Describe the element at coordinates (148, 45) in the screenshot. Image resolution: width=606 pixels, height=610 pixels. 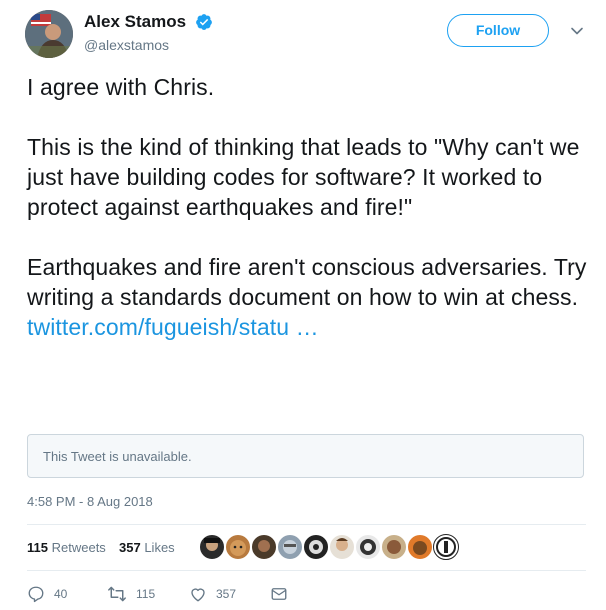
I see `user-handle: @alexstamos` at that location.